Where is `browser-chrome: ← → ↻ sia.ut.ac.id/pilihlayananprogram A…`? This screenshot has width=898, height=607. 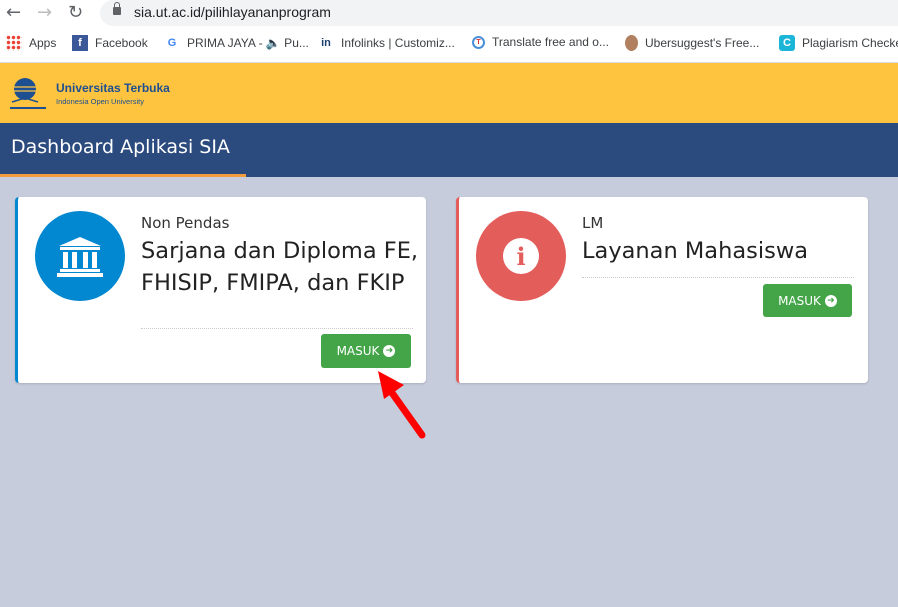 browser-chrome: ← → ↻ sia.ut.ac.id/pilihlayananprogram A… is located at coordinates (449, 31).